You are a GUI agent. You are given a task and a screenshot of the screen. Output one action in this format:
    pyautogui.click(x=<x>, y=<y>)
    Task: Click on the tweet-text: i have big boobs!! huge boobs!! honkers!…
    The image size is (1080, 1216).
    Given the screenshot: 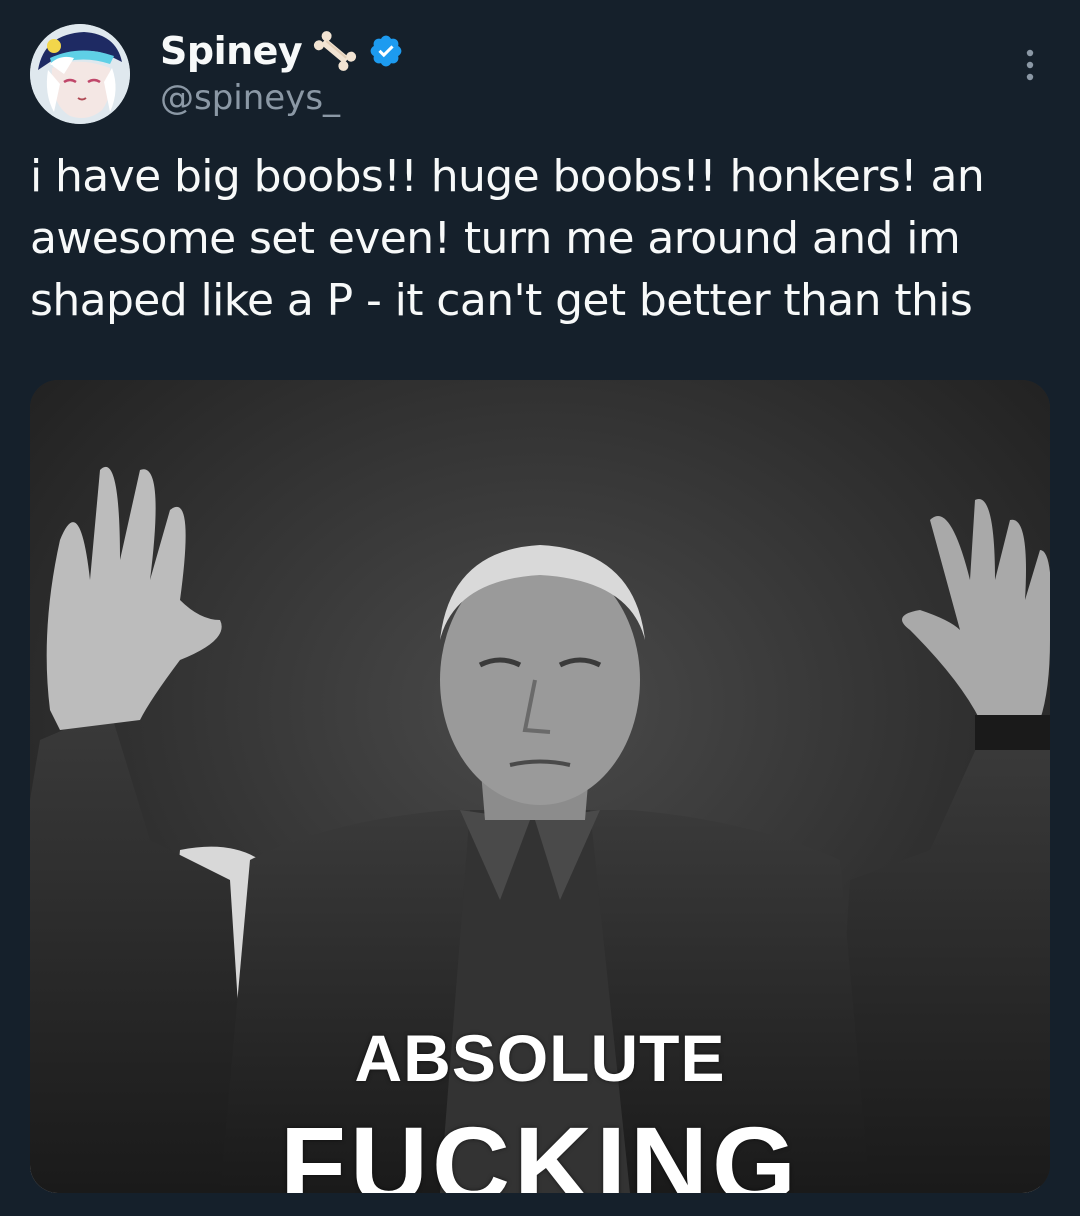 What is the action you would take?
    pyautogui.click(x=507, y=238)
    